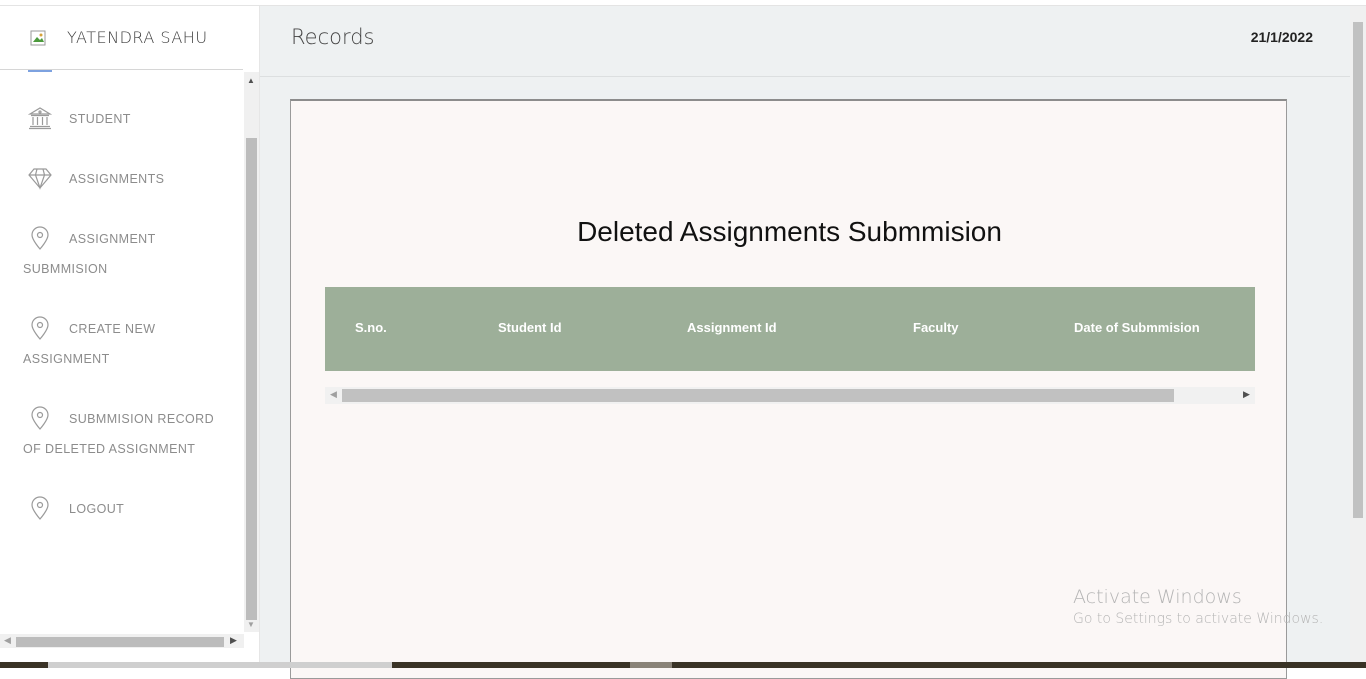  I want to click on brand: YATENDRA SAHU, so click(121, 38).